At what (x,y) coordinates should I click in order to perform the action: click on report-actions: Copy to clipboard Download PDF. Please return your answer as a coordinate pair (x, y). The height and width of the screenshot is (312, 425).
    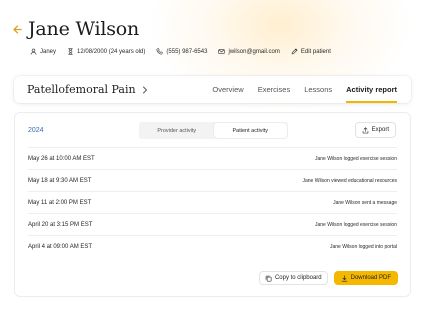
    Looking at the image, I should click on (328, 278).